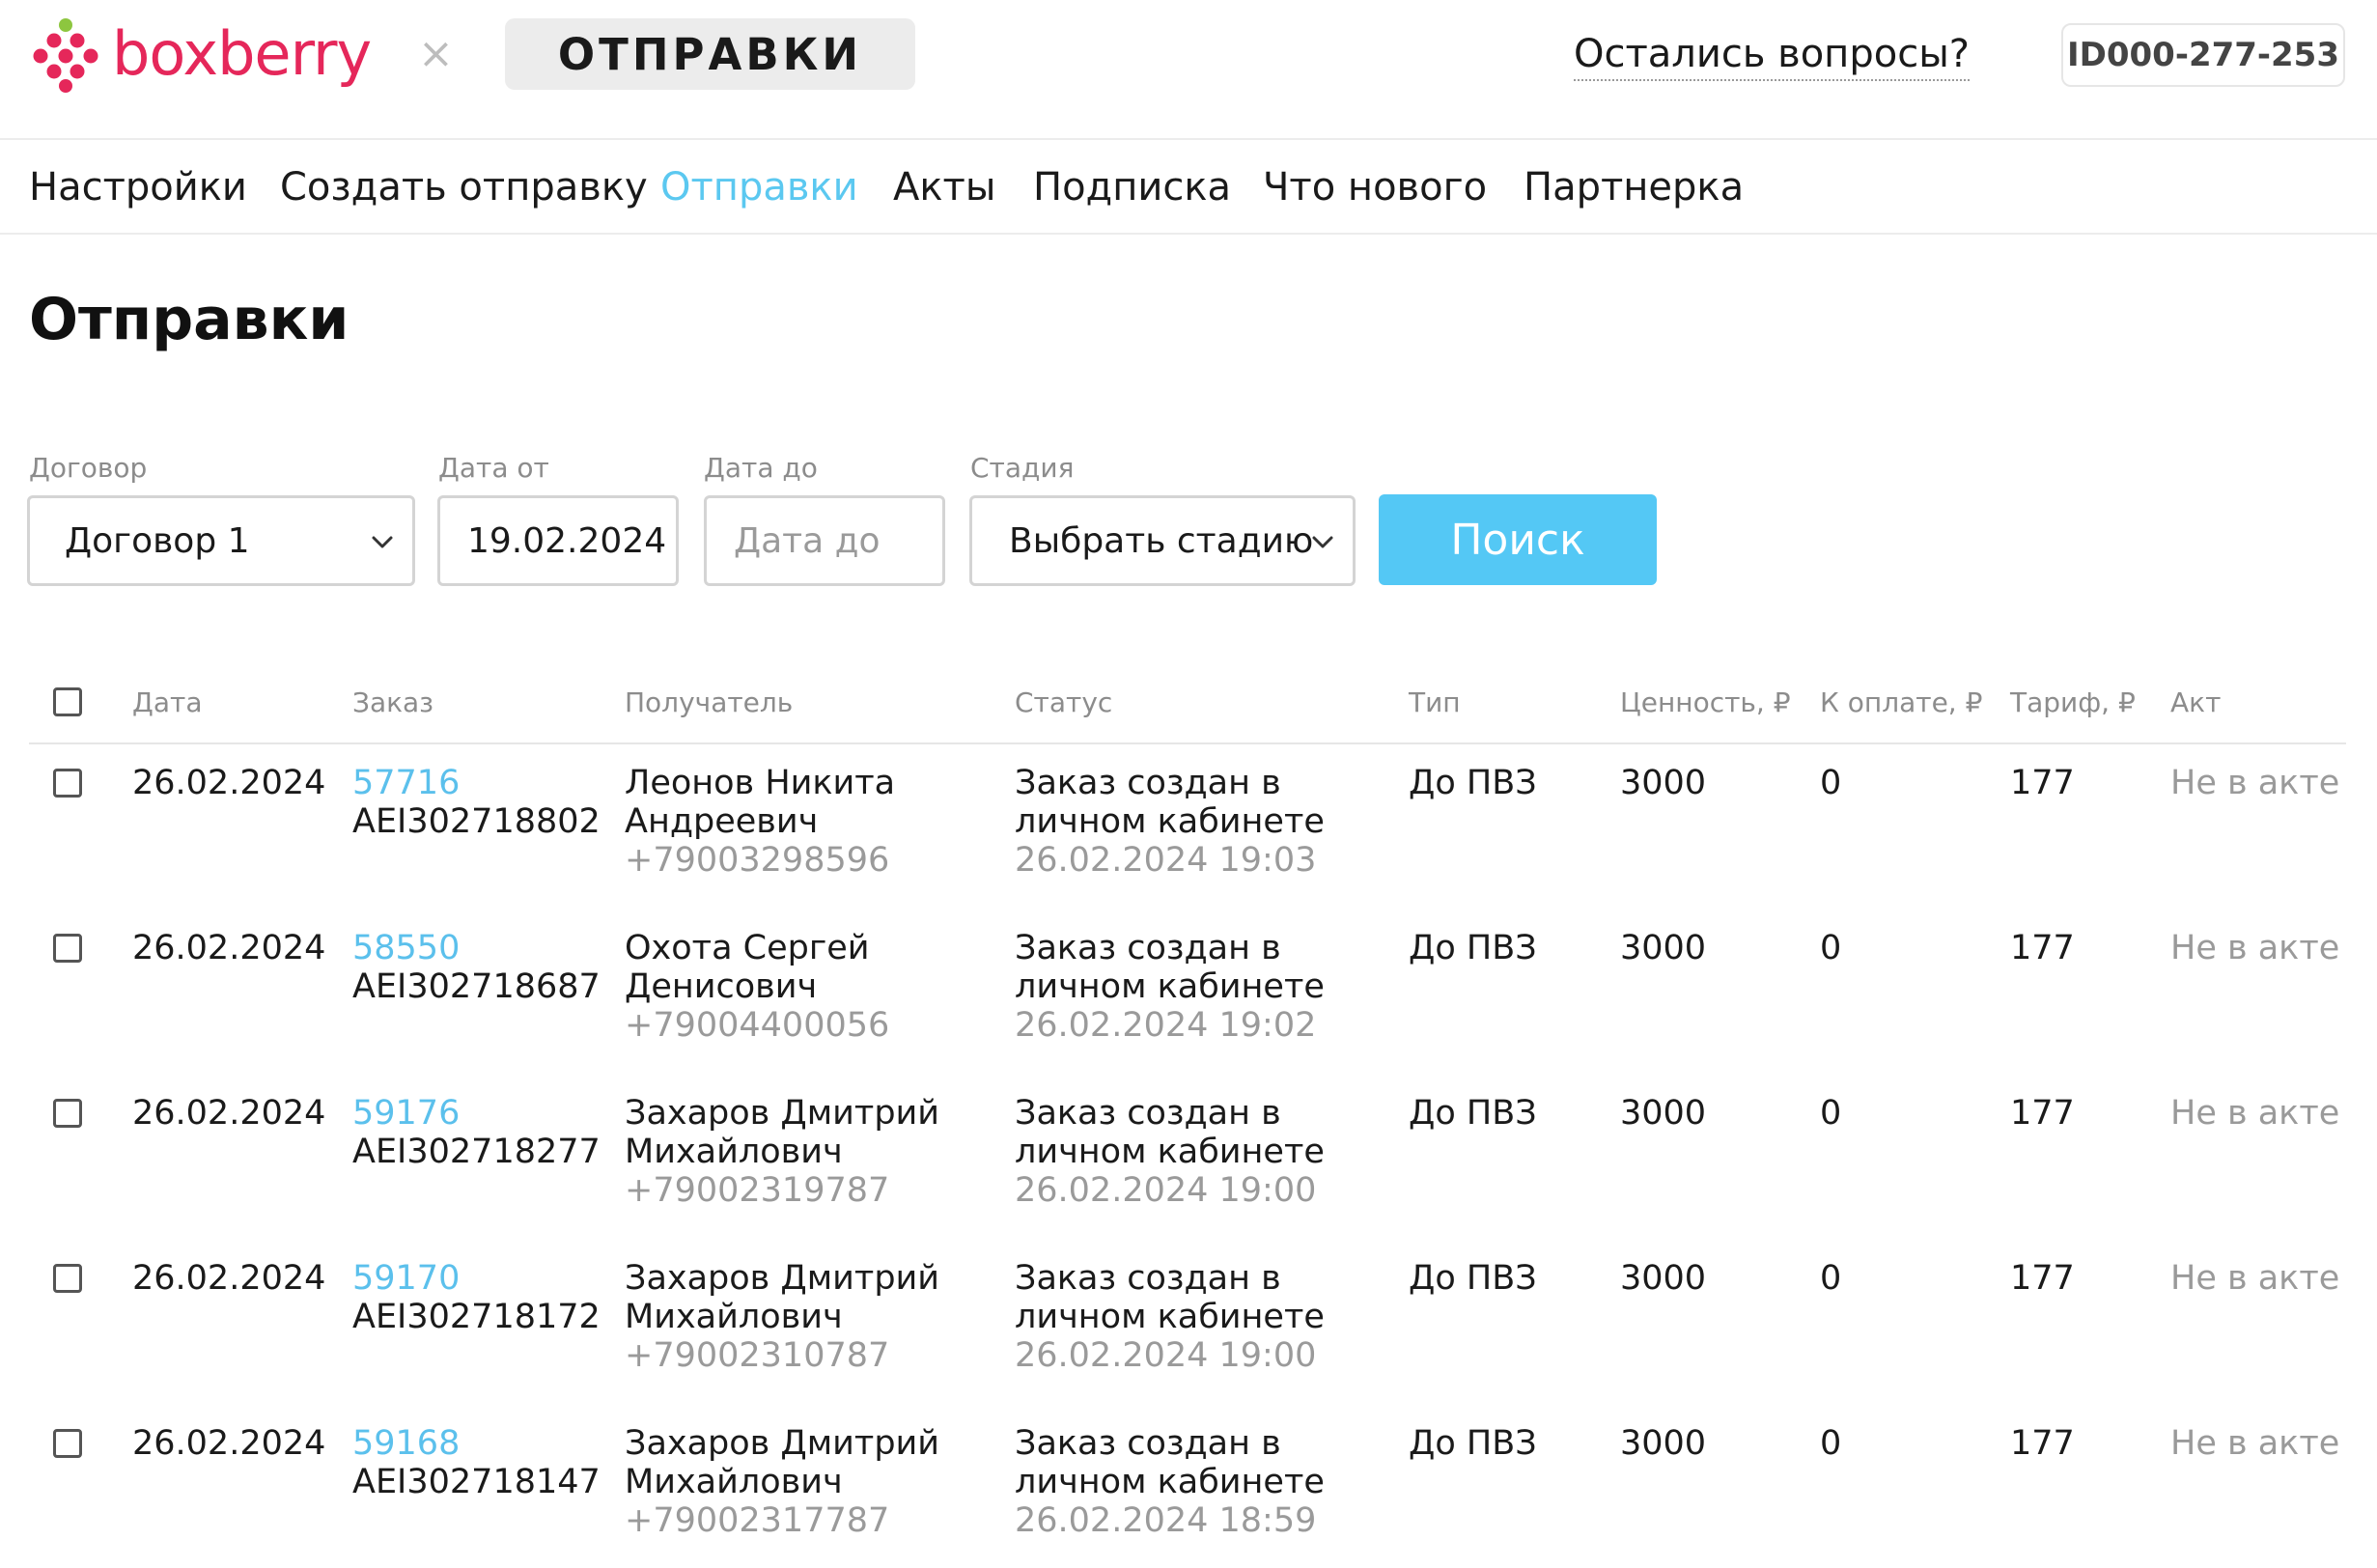 The image size is (2377, 1568). I want to click on chevron-down-icon, so click(382, 542).